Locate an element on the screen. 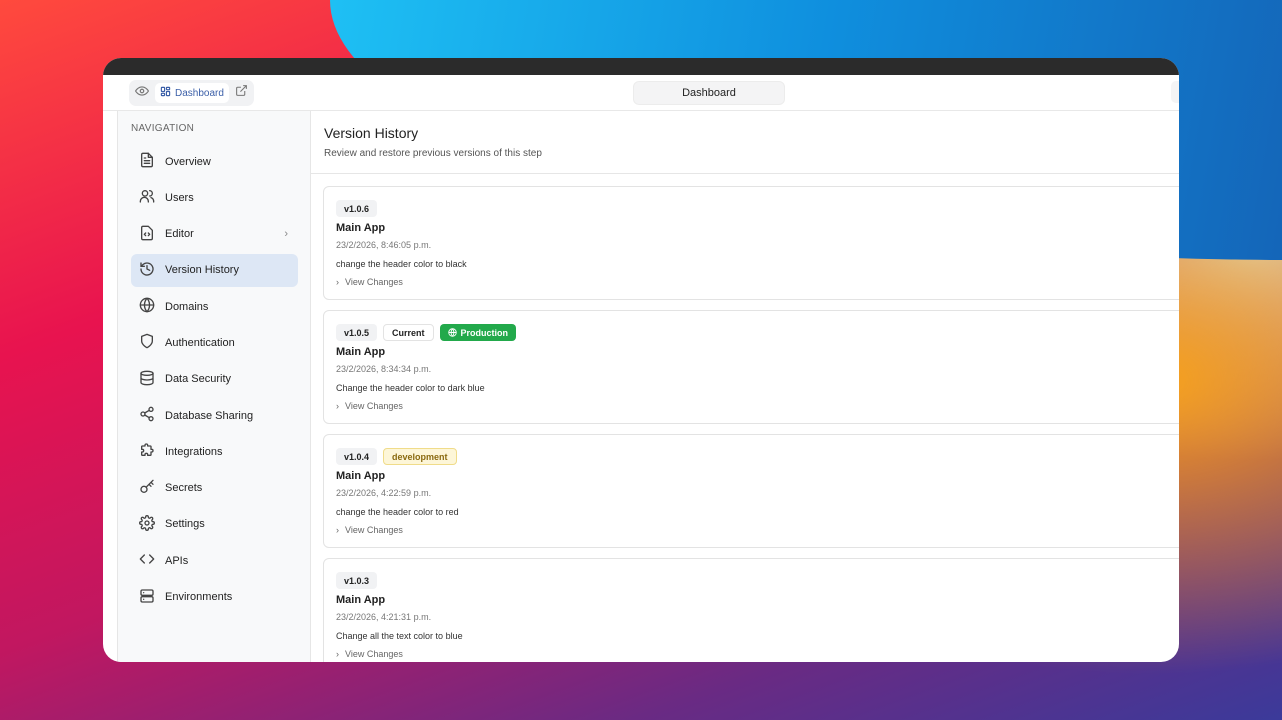 This screenshot has width=1282, height=720. sidebar-item-label: Environments is located at coordinates (199, 597).